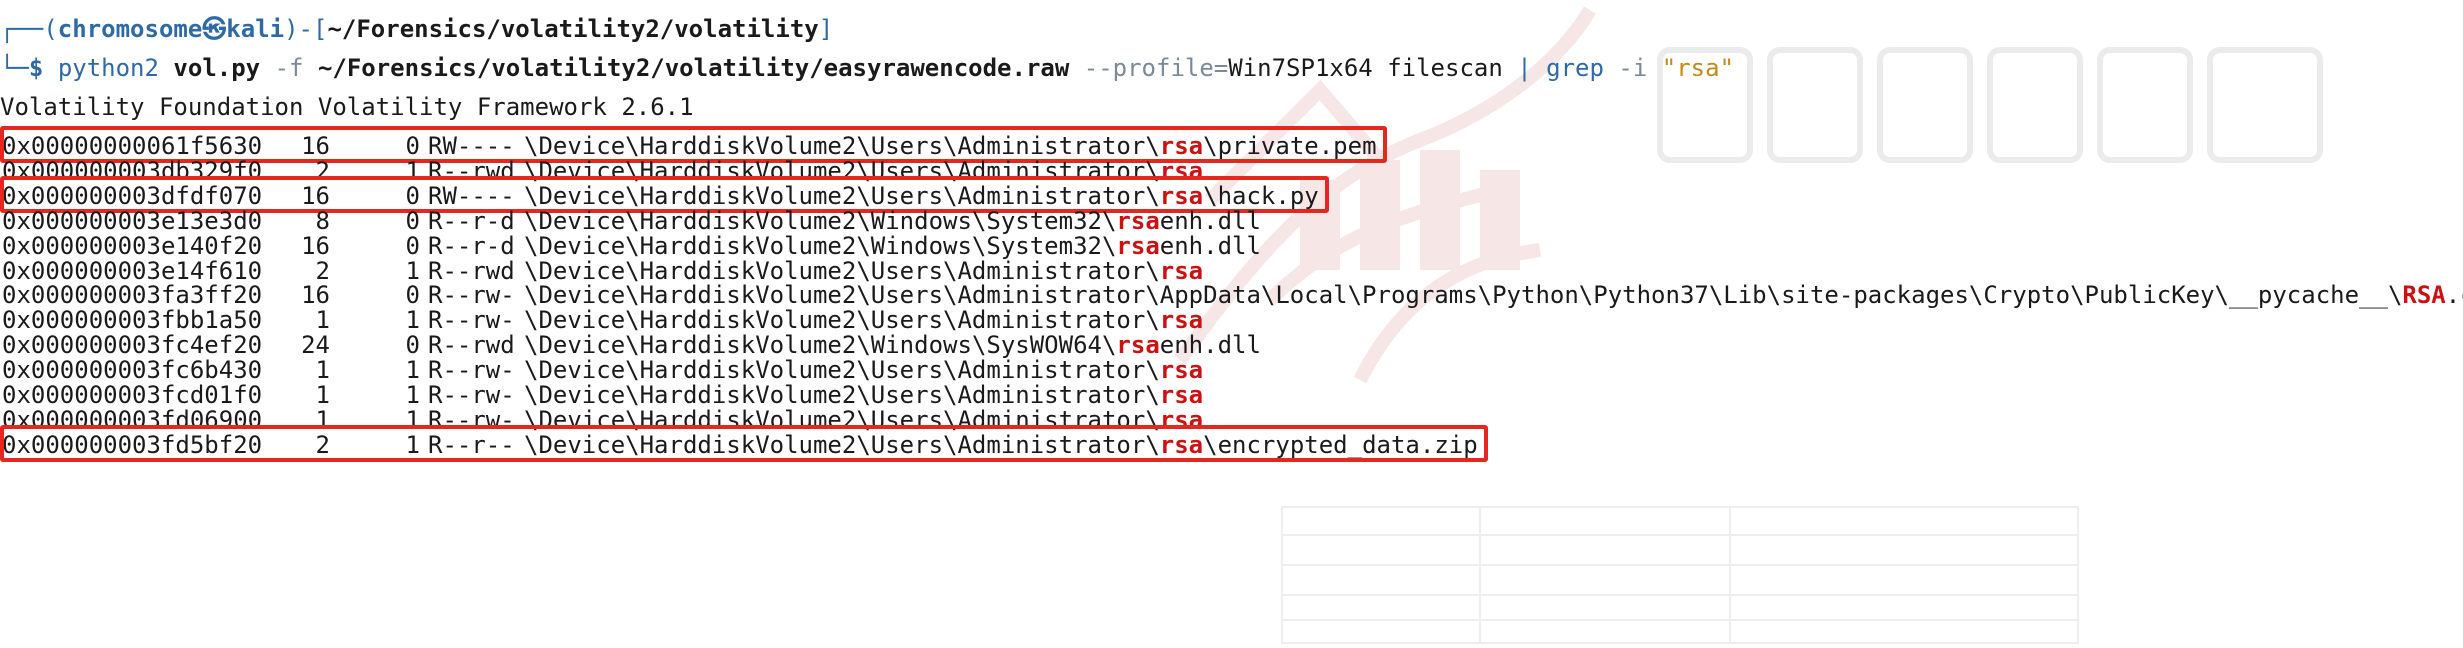 The image size is (2463, 648). Describe the element at coordinates (1680, 575) in the screenshot. I see `watermark-table-icon` at that location.